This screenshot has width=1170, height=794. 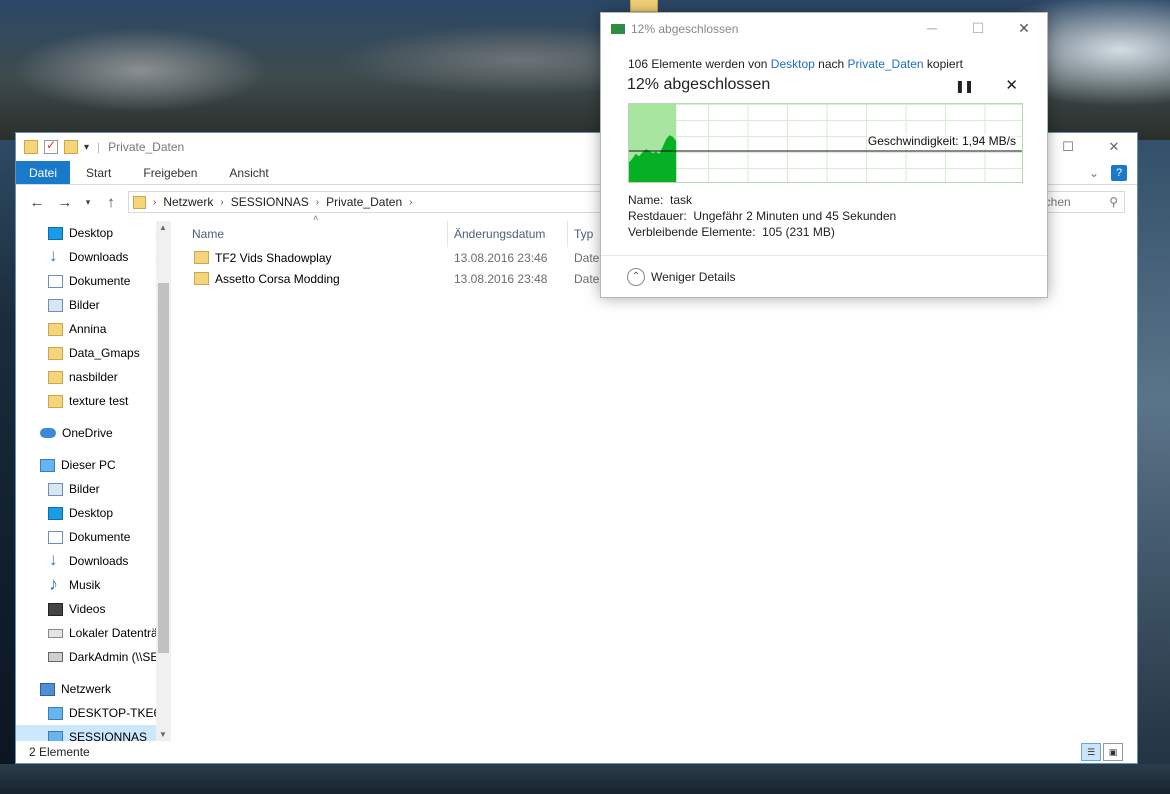 I want to click on pause-button: ❚❚, so click(x=964, y=86).